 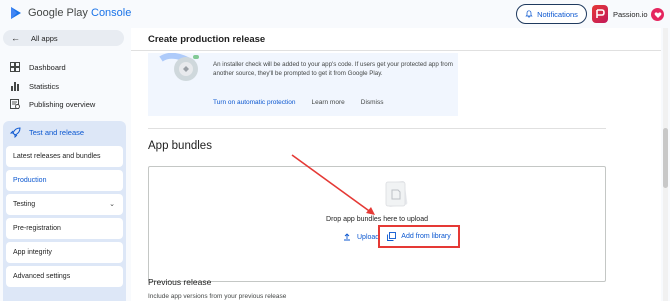 I want to click on publishing-overview-icon, so click(x=15, y=104).